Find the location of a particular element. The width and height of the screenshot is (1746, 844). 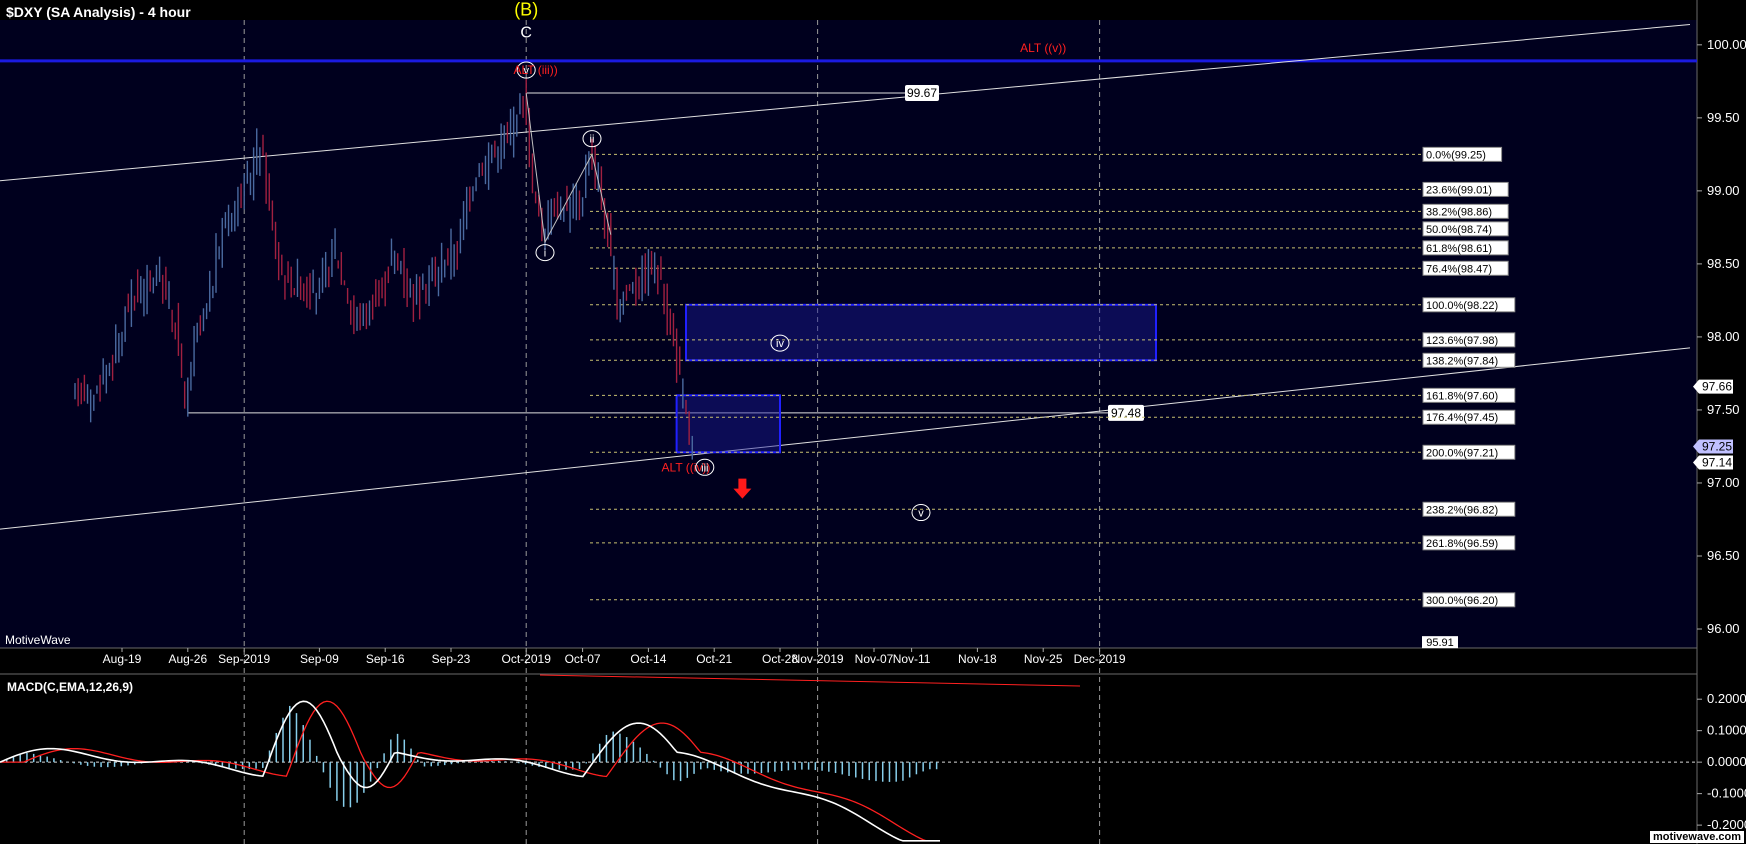

macd-y-tick-label: 0.1000 is located at coordinates (1726, 730).